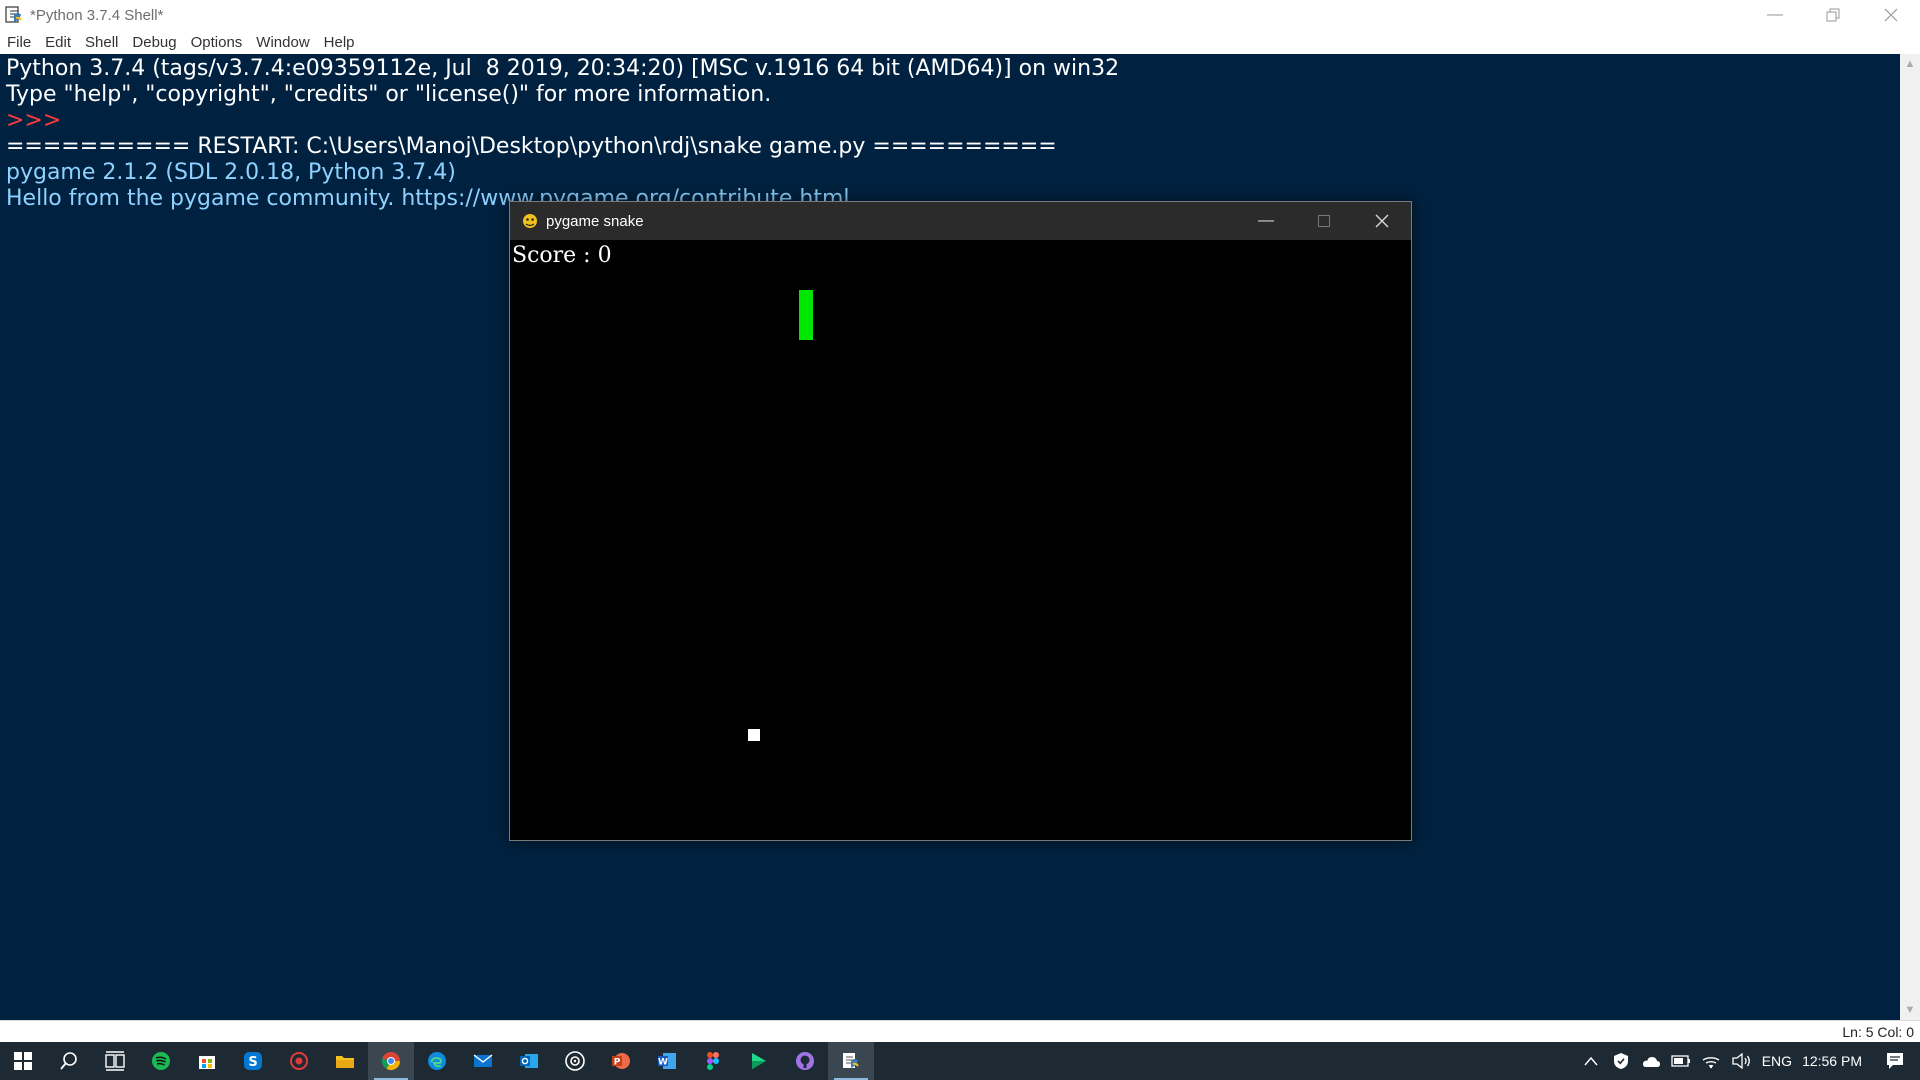  I want to click on menu-shell: Shell, so click(101, 42).